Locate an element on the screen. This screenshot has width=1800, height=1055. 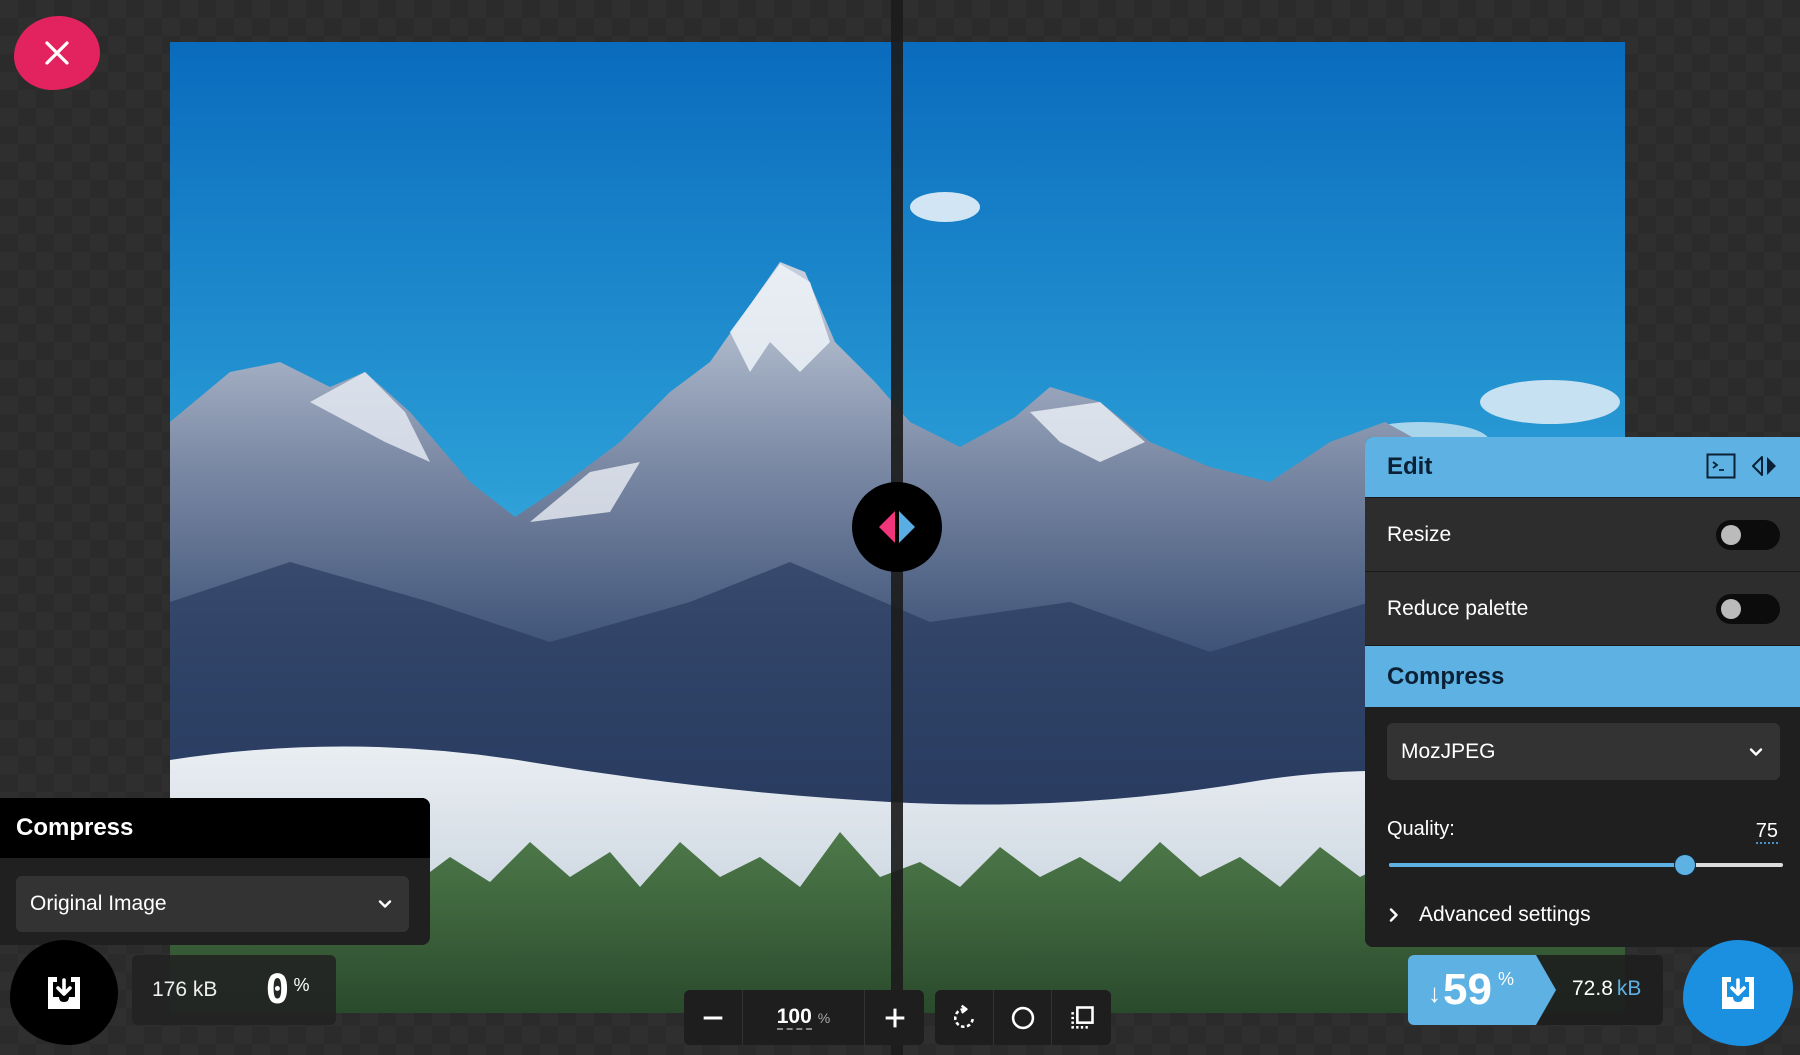
original-size-info: 176 kB 0 % is located at coordinates (234, 990).